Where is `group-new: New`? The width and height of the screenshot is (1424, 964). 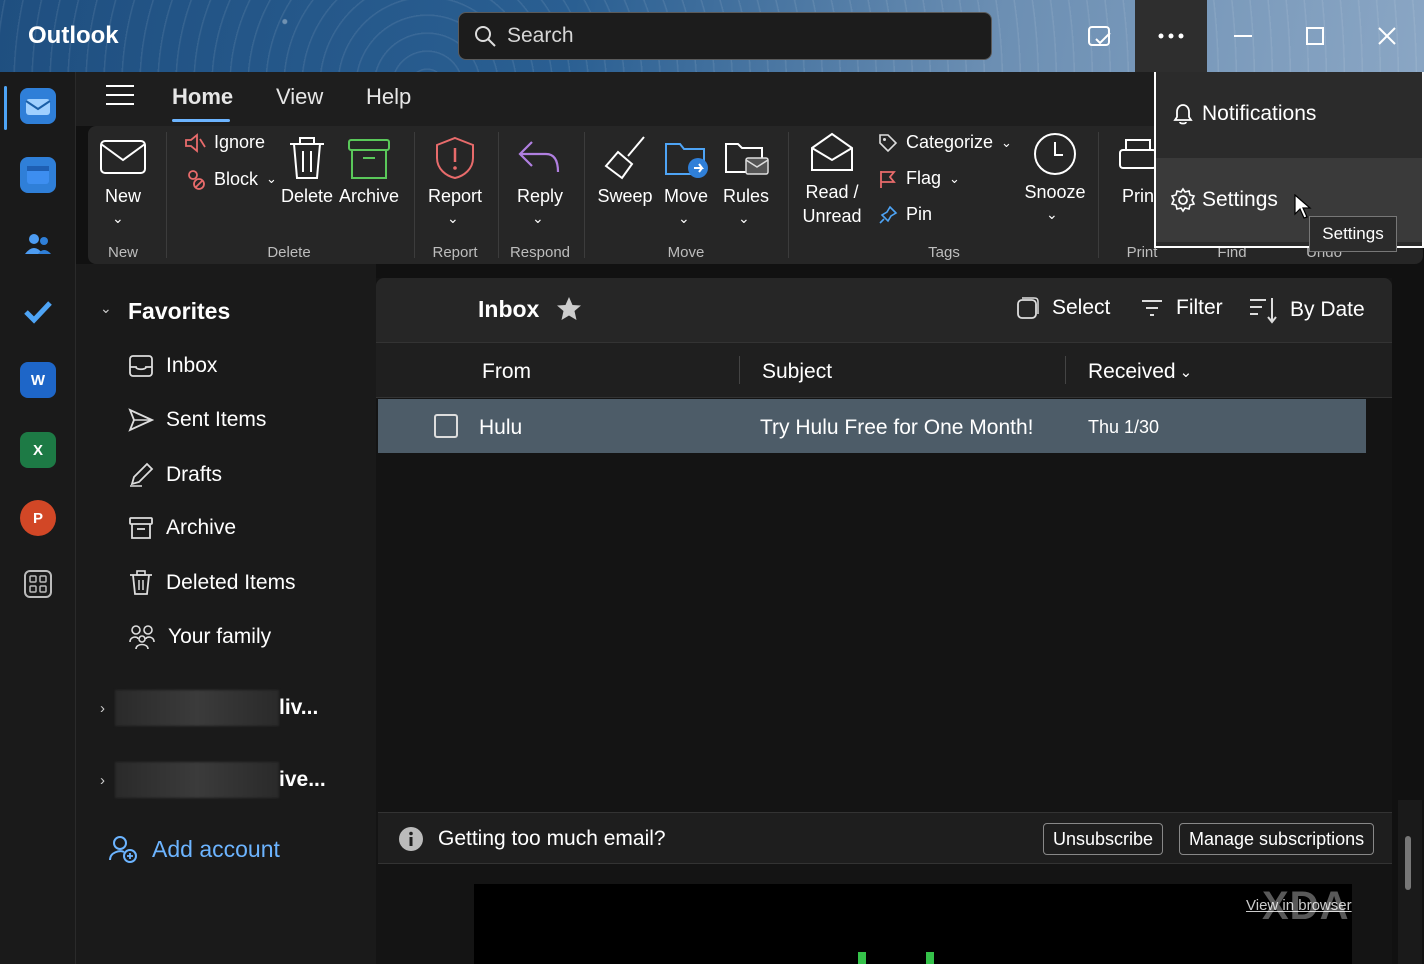
group-new: New is located at coordinates (122, 252).